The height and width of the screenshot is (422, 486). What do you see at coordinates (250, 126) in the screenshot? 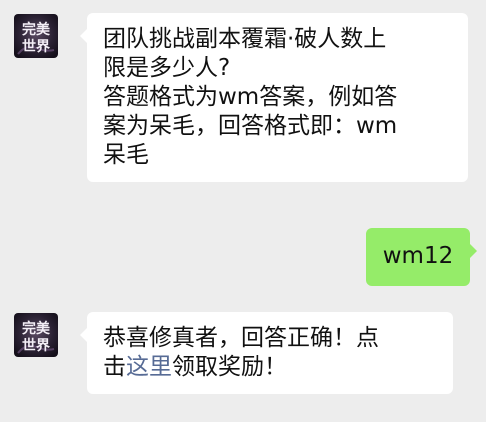
I see `message-text-line: 案为呆毛，回答格式即：wm` at bounding box center [250, 126].